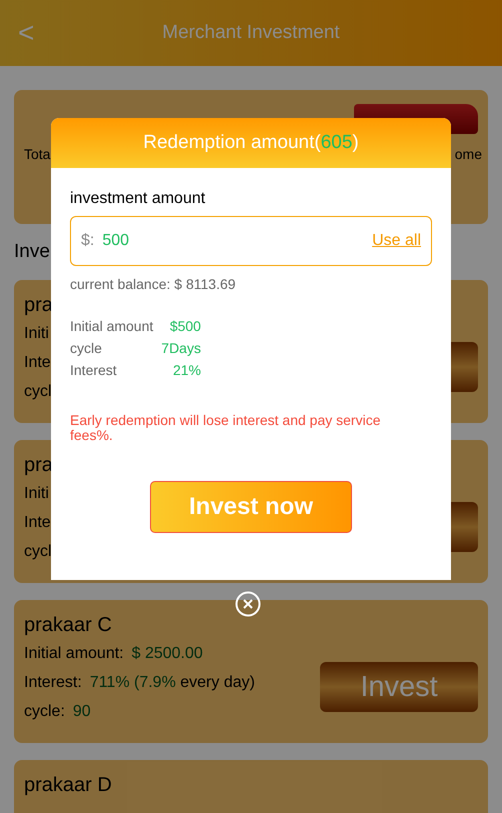  What do you see at coordinates (53, 683) in the screenshot?
I see `detail-label: Interest:` at bounding box center [53, 683].